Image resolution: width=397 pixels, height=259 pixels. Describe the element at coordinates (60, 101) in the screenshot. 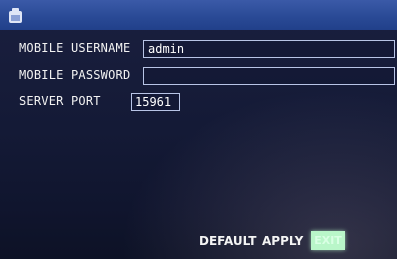

I see `server-port-label: SERVER PORT` at that location.